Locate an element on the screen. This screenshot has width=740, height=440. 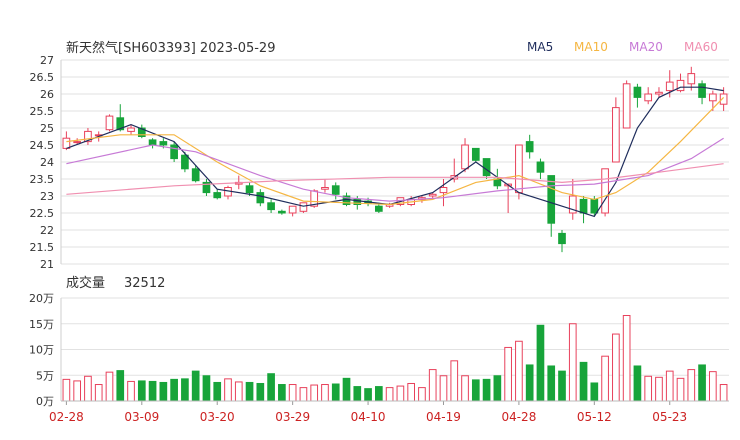
date-tick-label: 03-09 is located at coordinates (141, 417).